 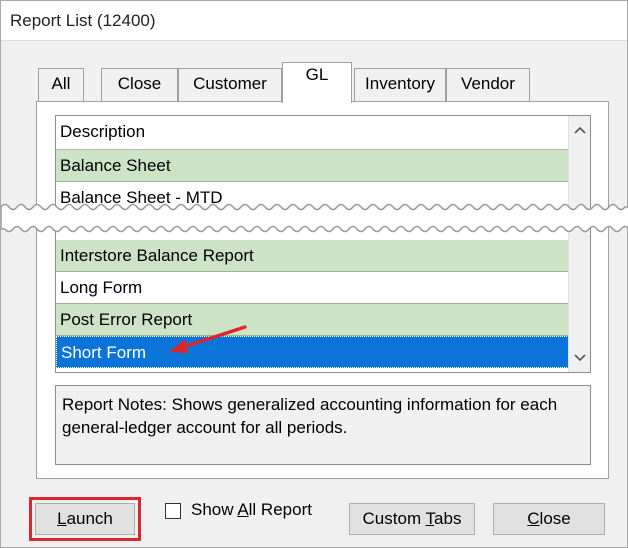 I want to click on red-arrow-icon, so click(x=208, y=339).